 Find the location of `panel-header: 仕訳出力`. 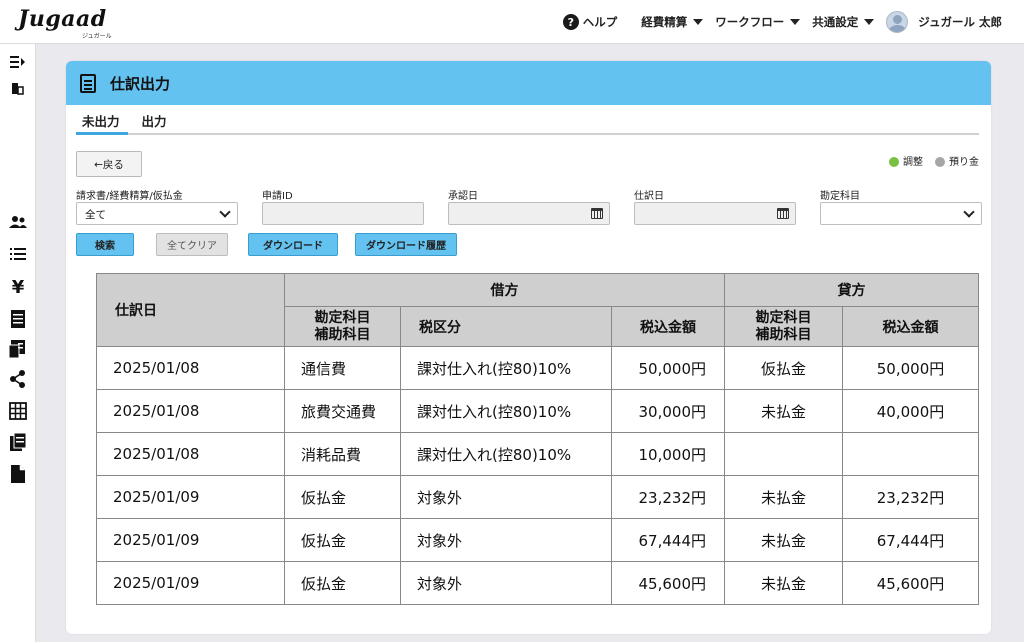

panel-header: 仕訳出力 is located at coordinates (528, 83).